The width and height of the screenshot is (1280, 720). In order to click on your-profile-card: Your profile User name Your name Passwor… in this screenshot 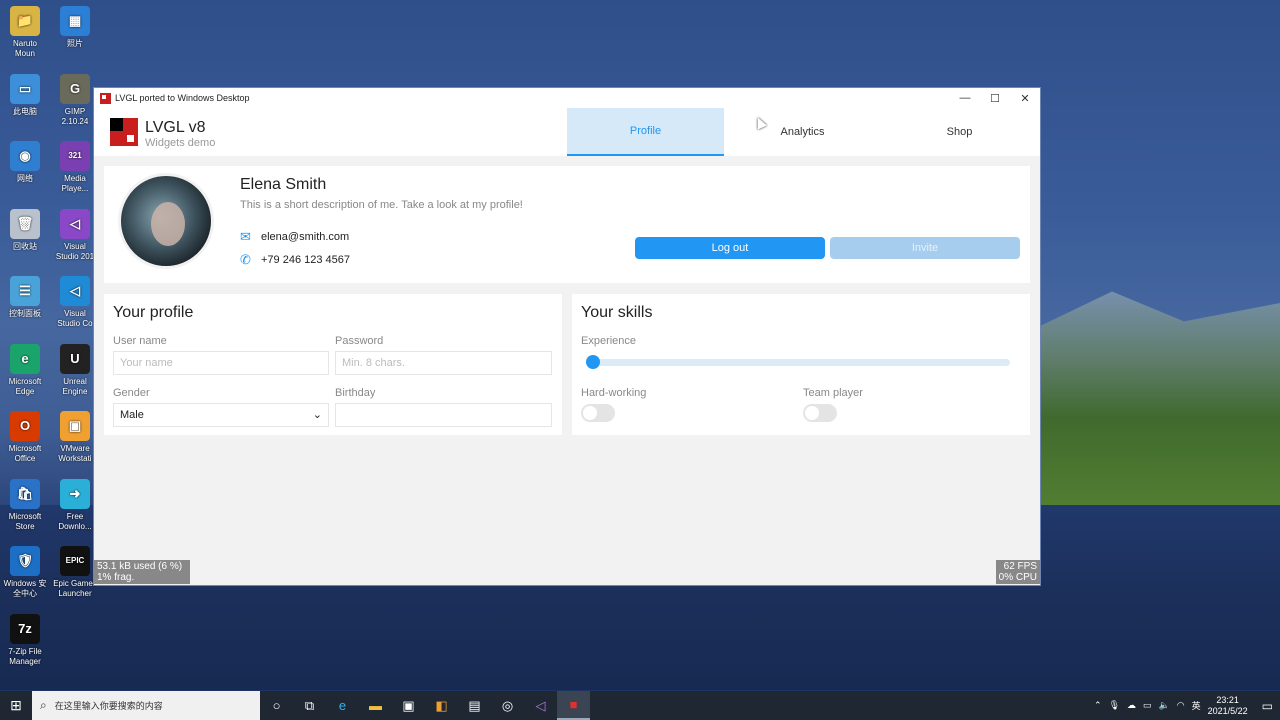, I will do `click(333, 364)`.